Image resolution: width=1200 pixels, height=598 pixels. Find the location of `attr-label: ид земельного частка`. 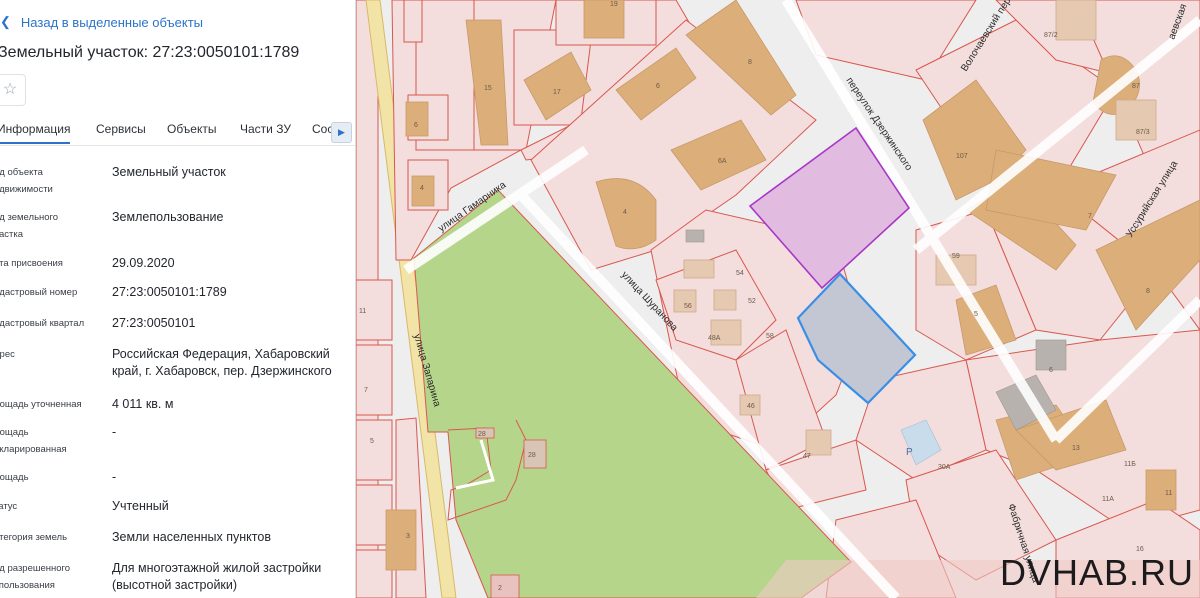

attr-label: ид земельного частка is located at coordinates (29, 226).